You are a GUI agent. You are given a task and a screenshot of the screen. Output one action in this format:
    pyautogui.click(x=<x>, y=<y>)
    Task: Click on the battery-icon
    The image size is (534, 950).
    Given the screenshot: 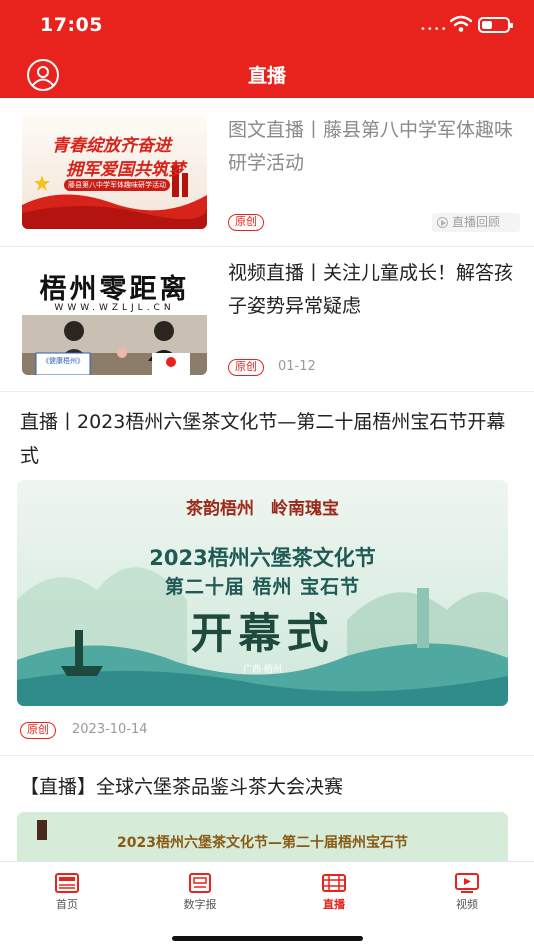 What is the action you would take?
    pyautogui.click(x=495, y=25)
    